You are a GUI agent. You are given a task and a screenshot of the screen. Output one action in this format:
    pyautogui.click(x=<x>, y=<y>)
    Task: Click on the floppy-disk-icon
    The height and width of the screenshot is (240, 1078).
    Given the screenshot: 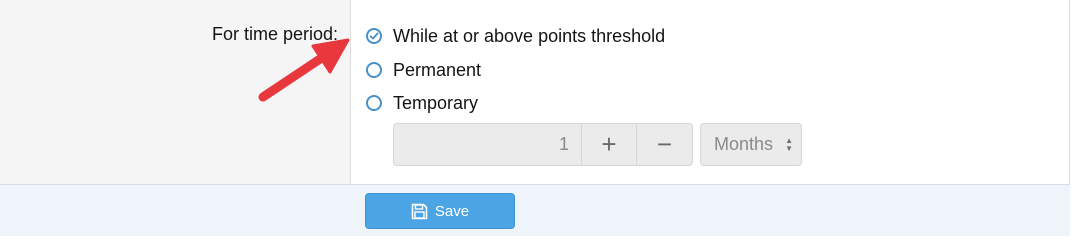 What is the action you would take?
    pyautogui.click(x=419, y=211)
    